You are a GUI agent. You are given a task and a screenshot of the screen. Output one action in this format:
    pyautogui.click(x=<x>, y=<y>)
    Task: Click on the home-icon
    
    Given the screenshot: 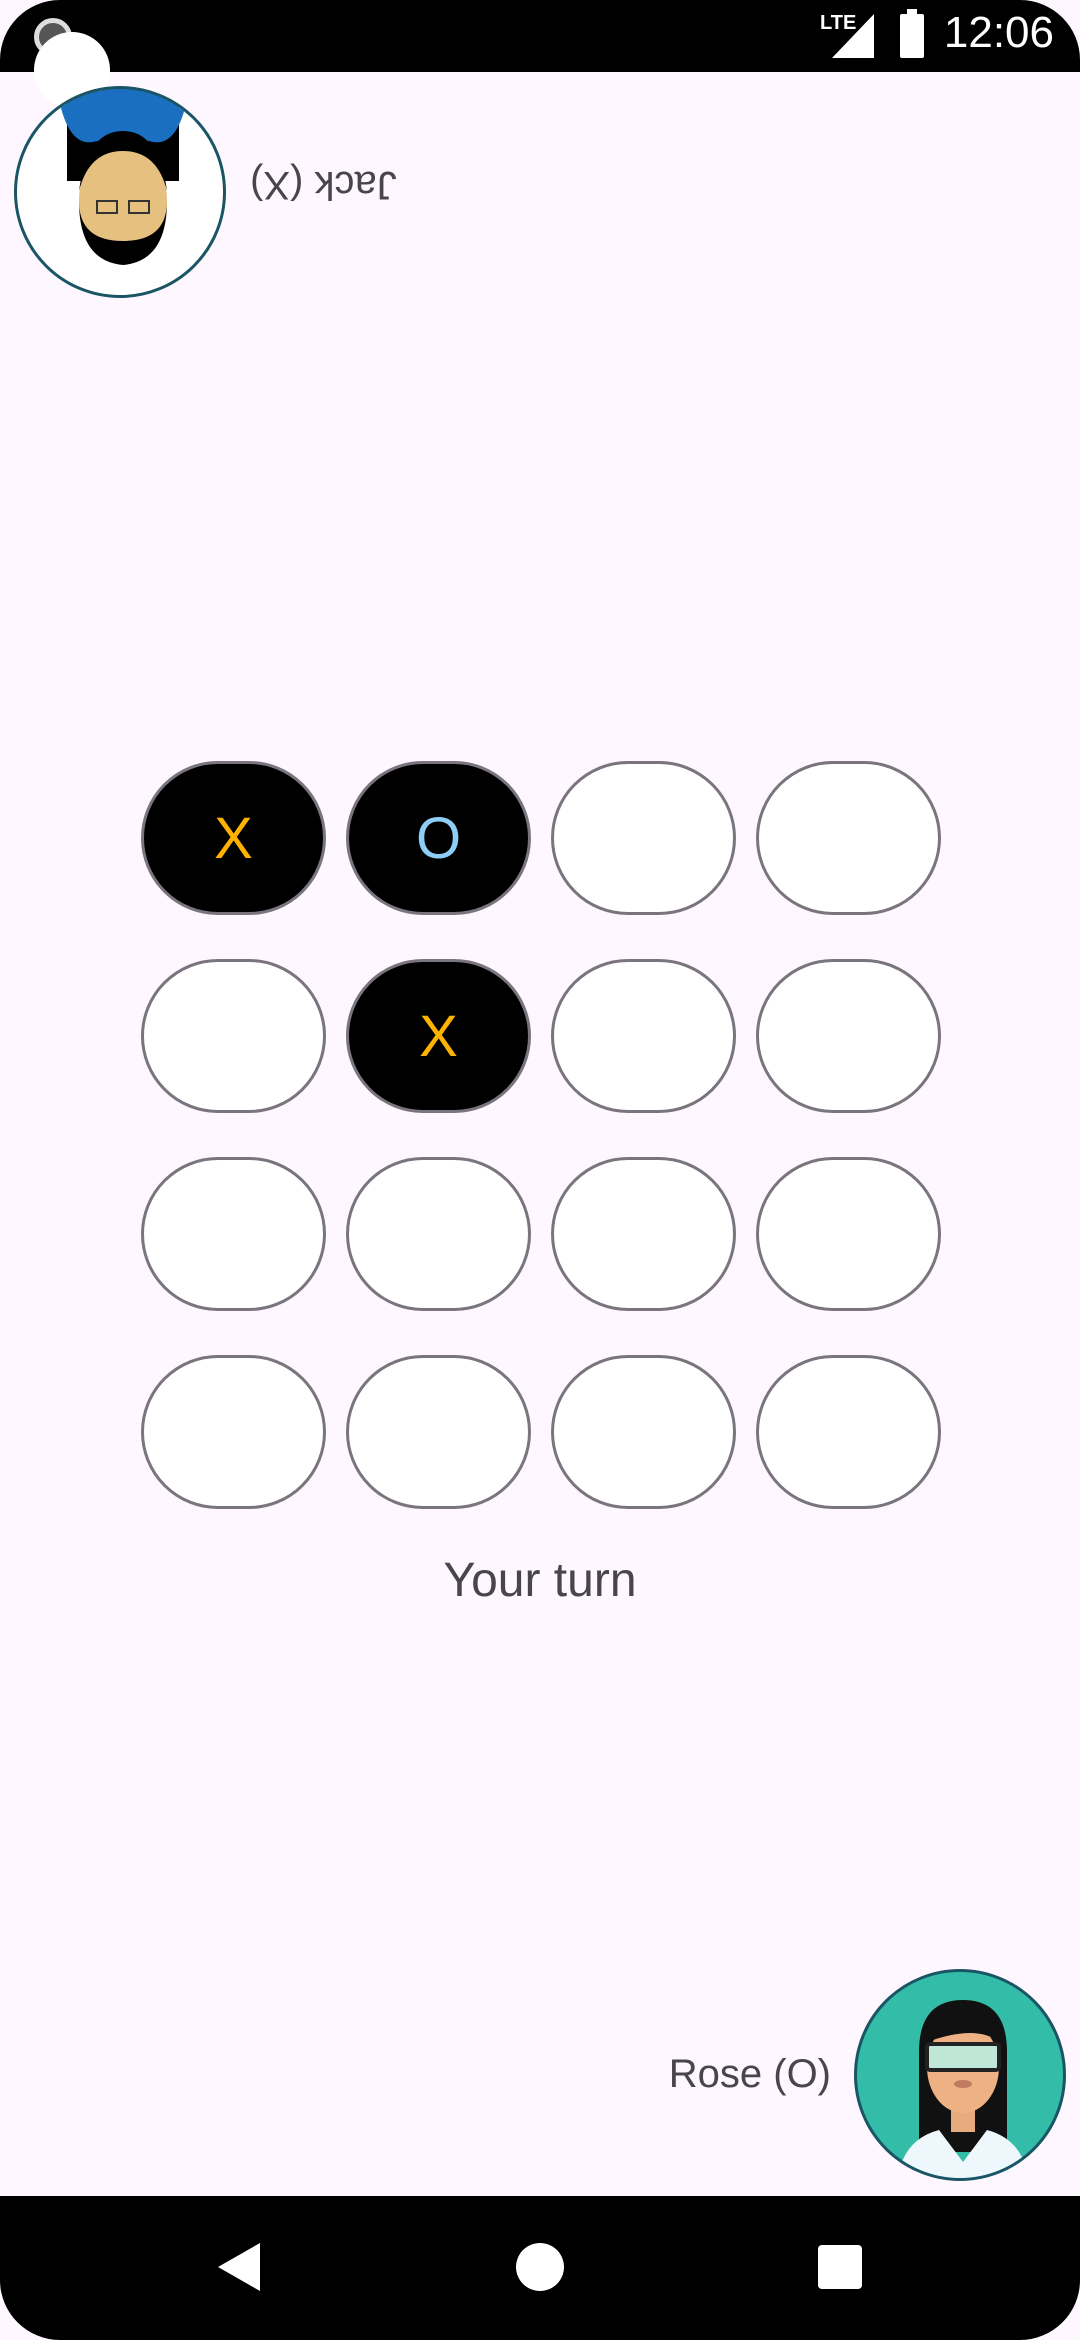 What is the action you would take?
    pyautogui.click(x=540, y=2267)
    